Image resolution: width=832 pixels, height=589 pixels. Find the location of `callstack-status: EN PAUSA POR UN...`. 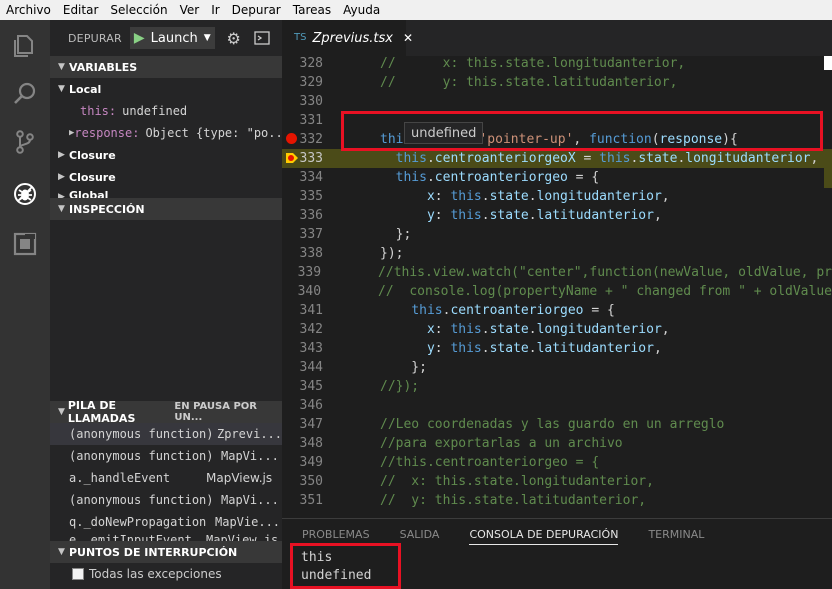

callstack-status: EN PAUSA POR UN... is located at coordinates (215, 412).